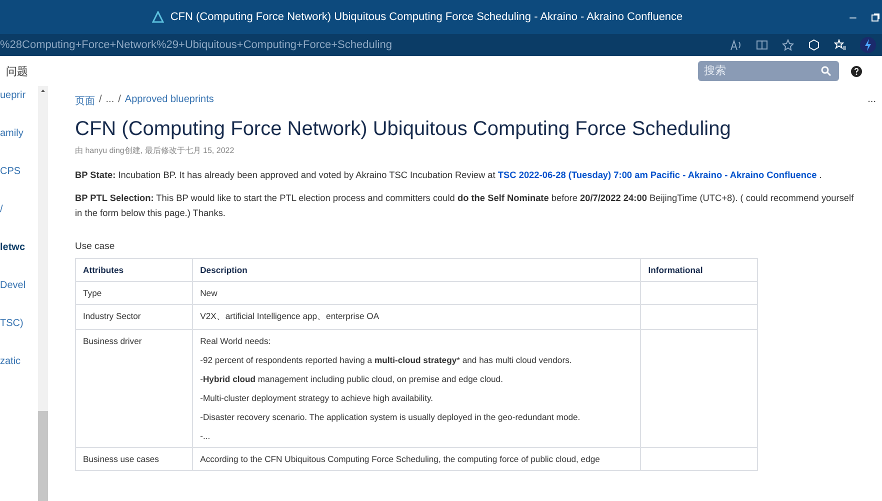  I want to click on table-cell: Business use cases, so click(134, 459).